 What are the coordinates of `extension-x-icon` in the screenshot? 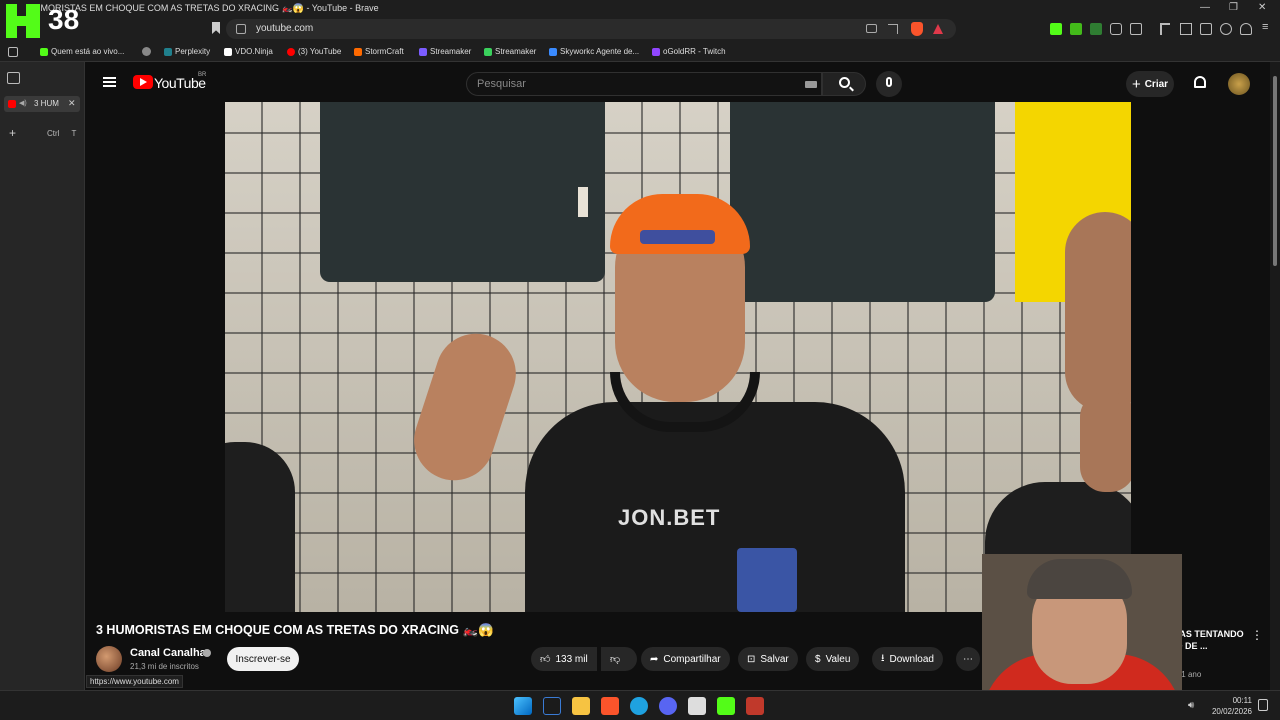 It's located at (1096, 29).